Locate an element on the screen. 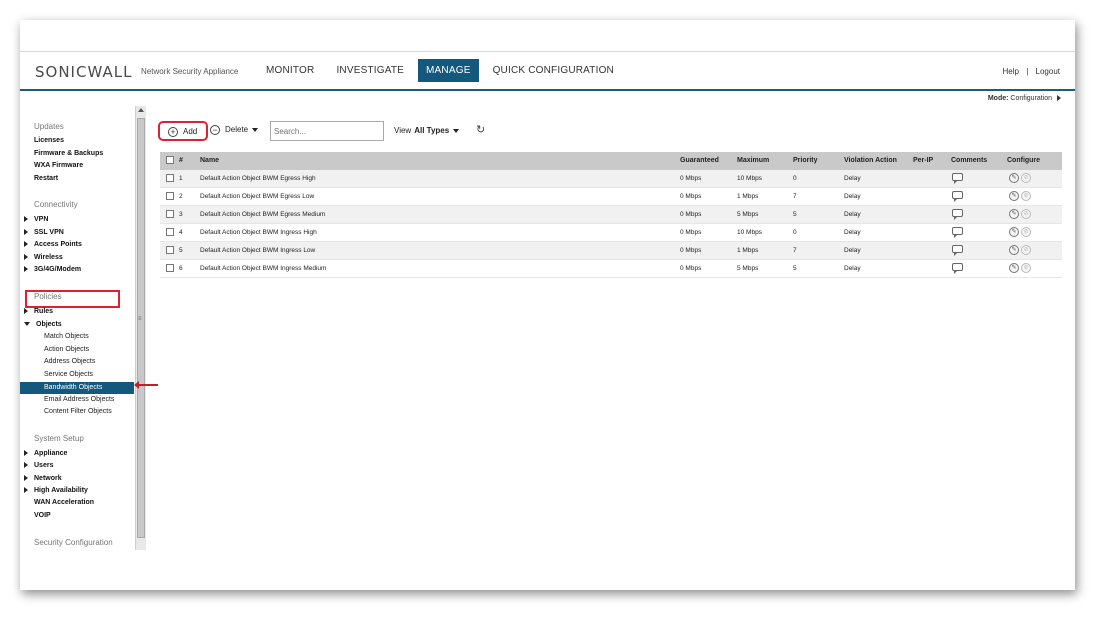  sidebar-item-high-availability: High Availability is located at coordinates (56, 490).